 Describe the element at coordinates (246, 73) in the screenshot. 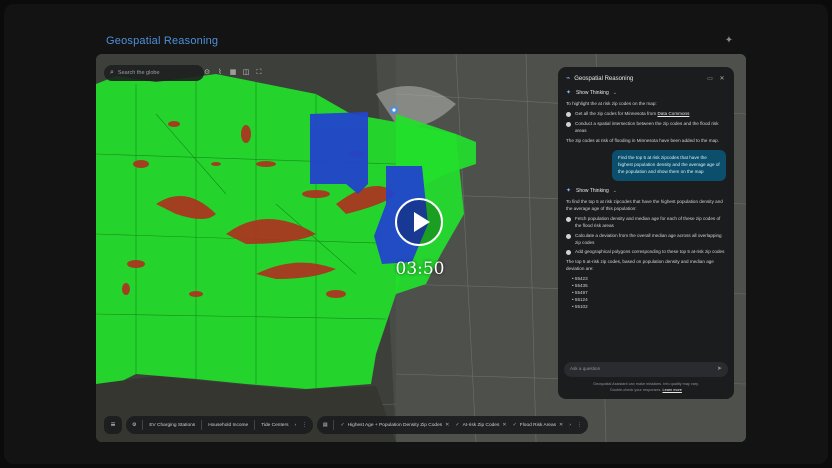

I see `layers-icon: ◫` at that location.